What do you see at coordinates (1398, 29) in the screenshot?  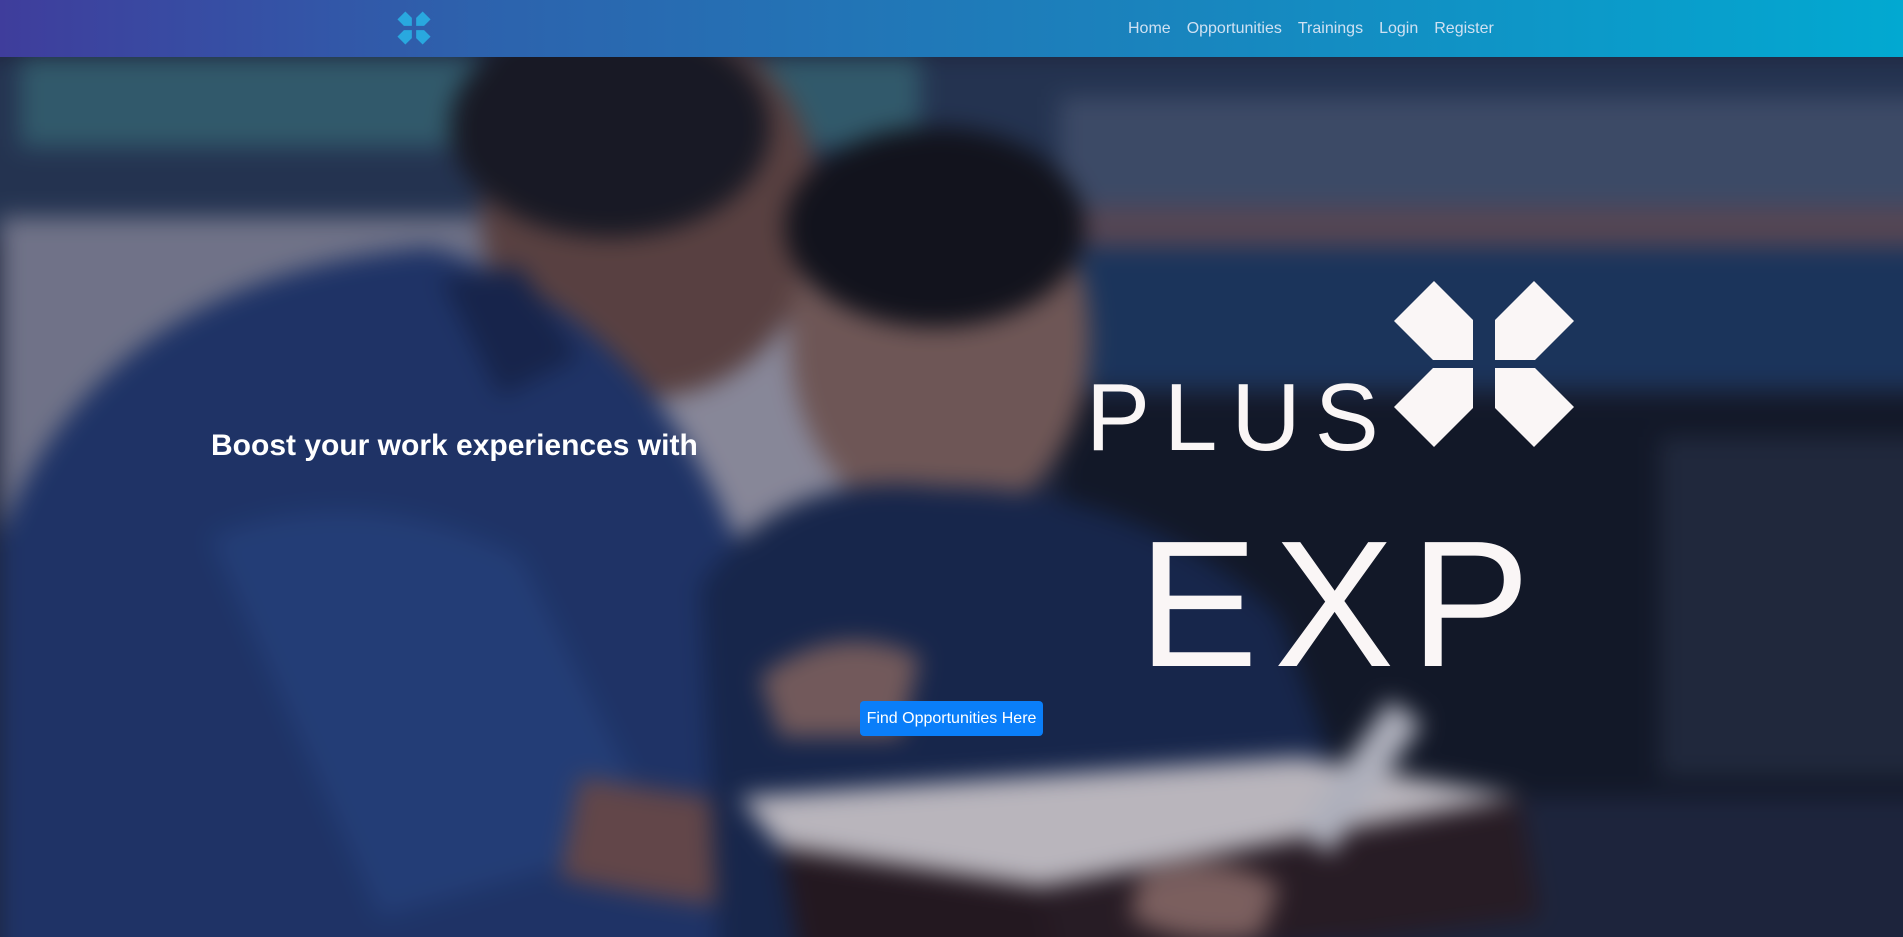 I see `nav-link-login: Login` at bounding box center [1398, 29].